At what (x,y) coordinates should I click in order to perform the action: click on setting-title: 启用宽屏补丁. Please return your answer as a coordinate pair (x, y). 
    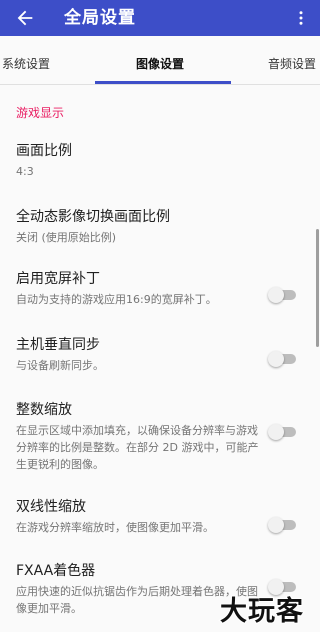
    Looking at the image, I should click on (58, 279).